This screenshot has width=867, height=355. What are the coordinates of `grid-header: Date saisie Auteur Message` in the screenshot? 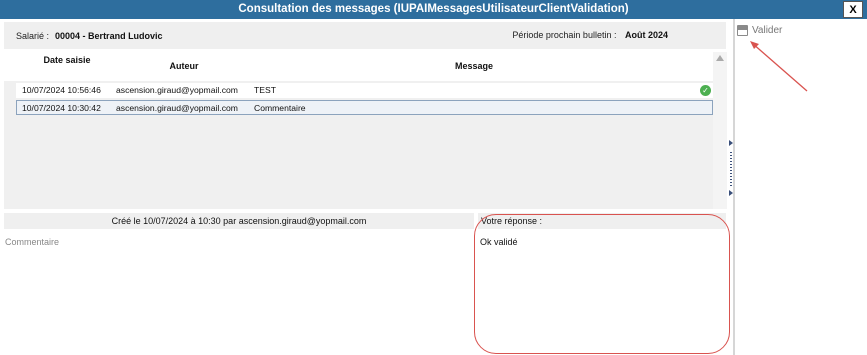 It's located at (358, 66).